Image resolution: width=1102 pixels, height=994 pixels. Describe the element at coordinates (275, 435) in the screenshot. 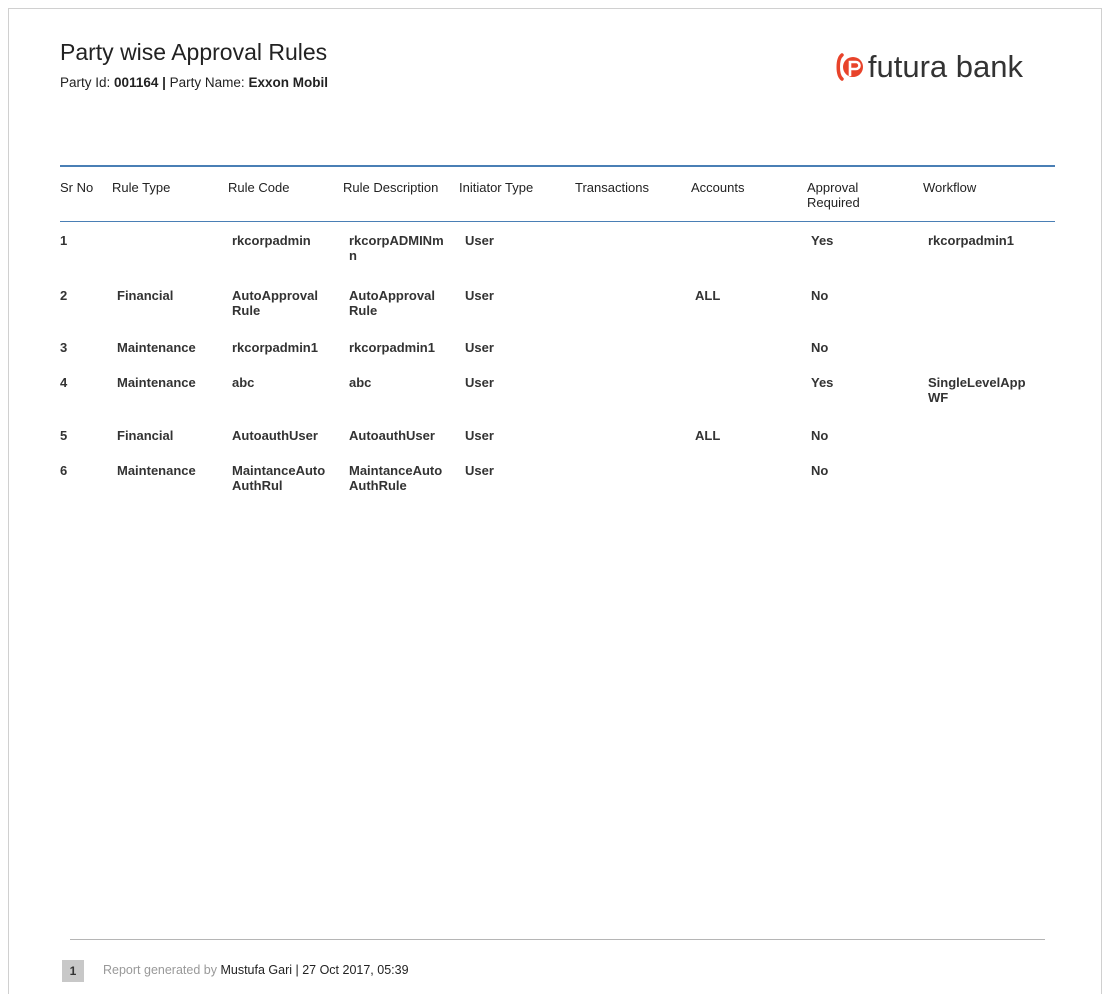

I see `cell-rule-code: AutoauthUser` at that location.